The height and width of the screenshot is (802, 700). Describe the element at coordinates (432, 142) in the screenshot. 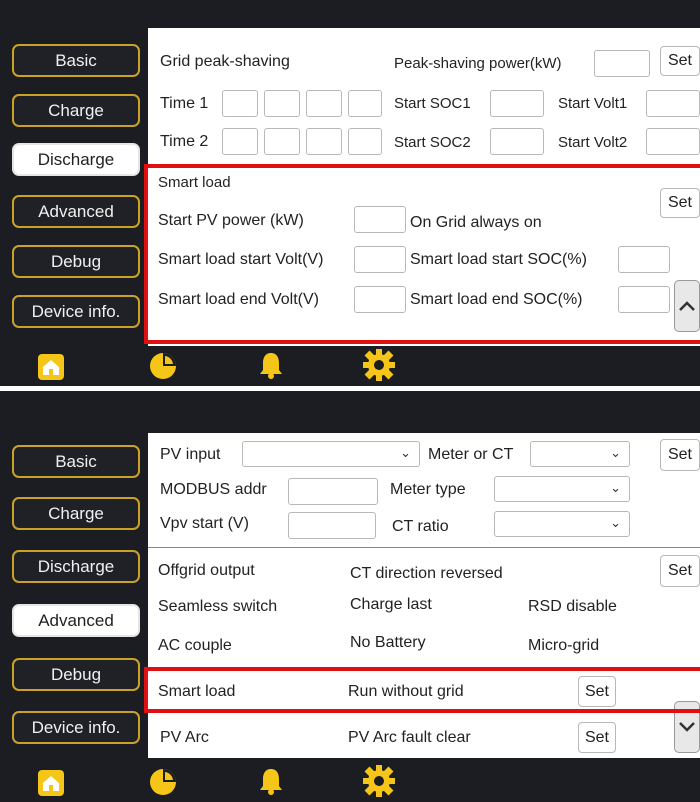

I see `start-soc2-label: Start SOC2` at that location.